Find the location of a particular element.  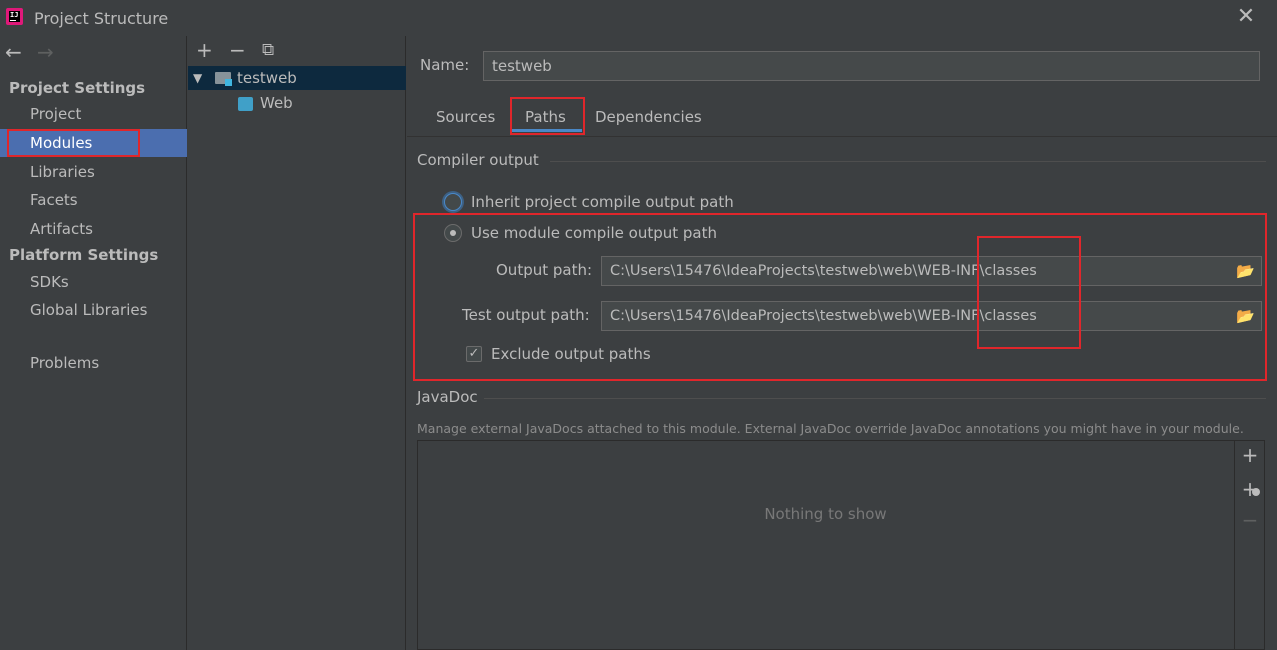

empty-list-text: Nothing to show is located at coordinates (825, 514).